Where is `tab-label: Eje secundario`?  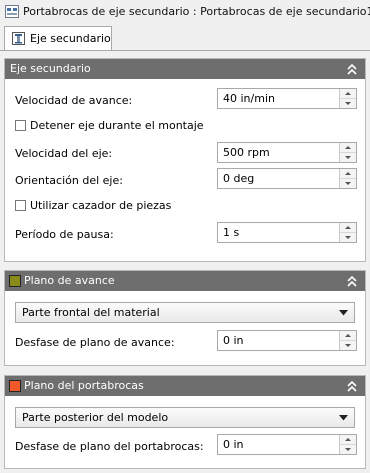 tab-label: Eje secundario is located at coordinates (70, 38).